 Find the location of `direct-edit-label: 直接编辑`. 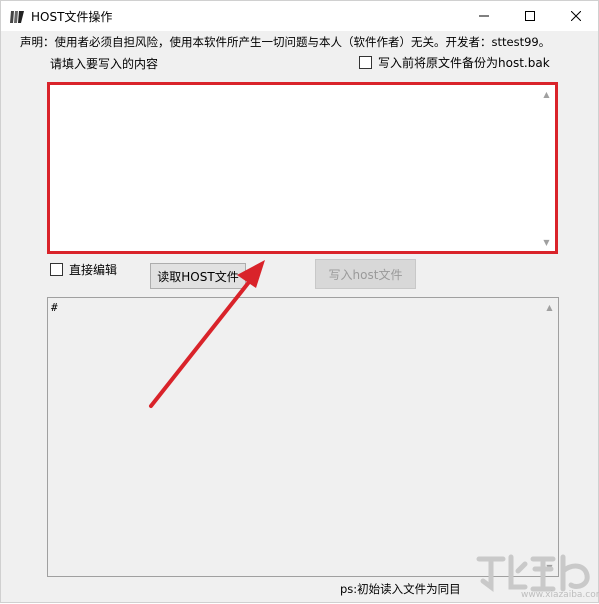

direct-edit-label: 直接编辑 is located at coordinates (93, 270).